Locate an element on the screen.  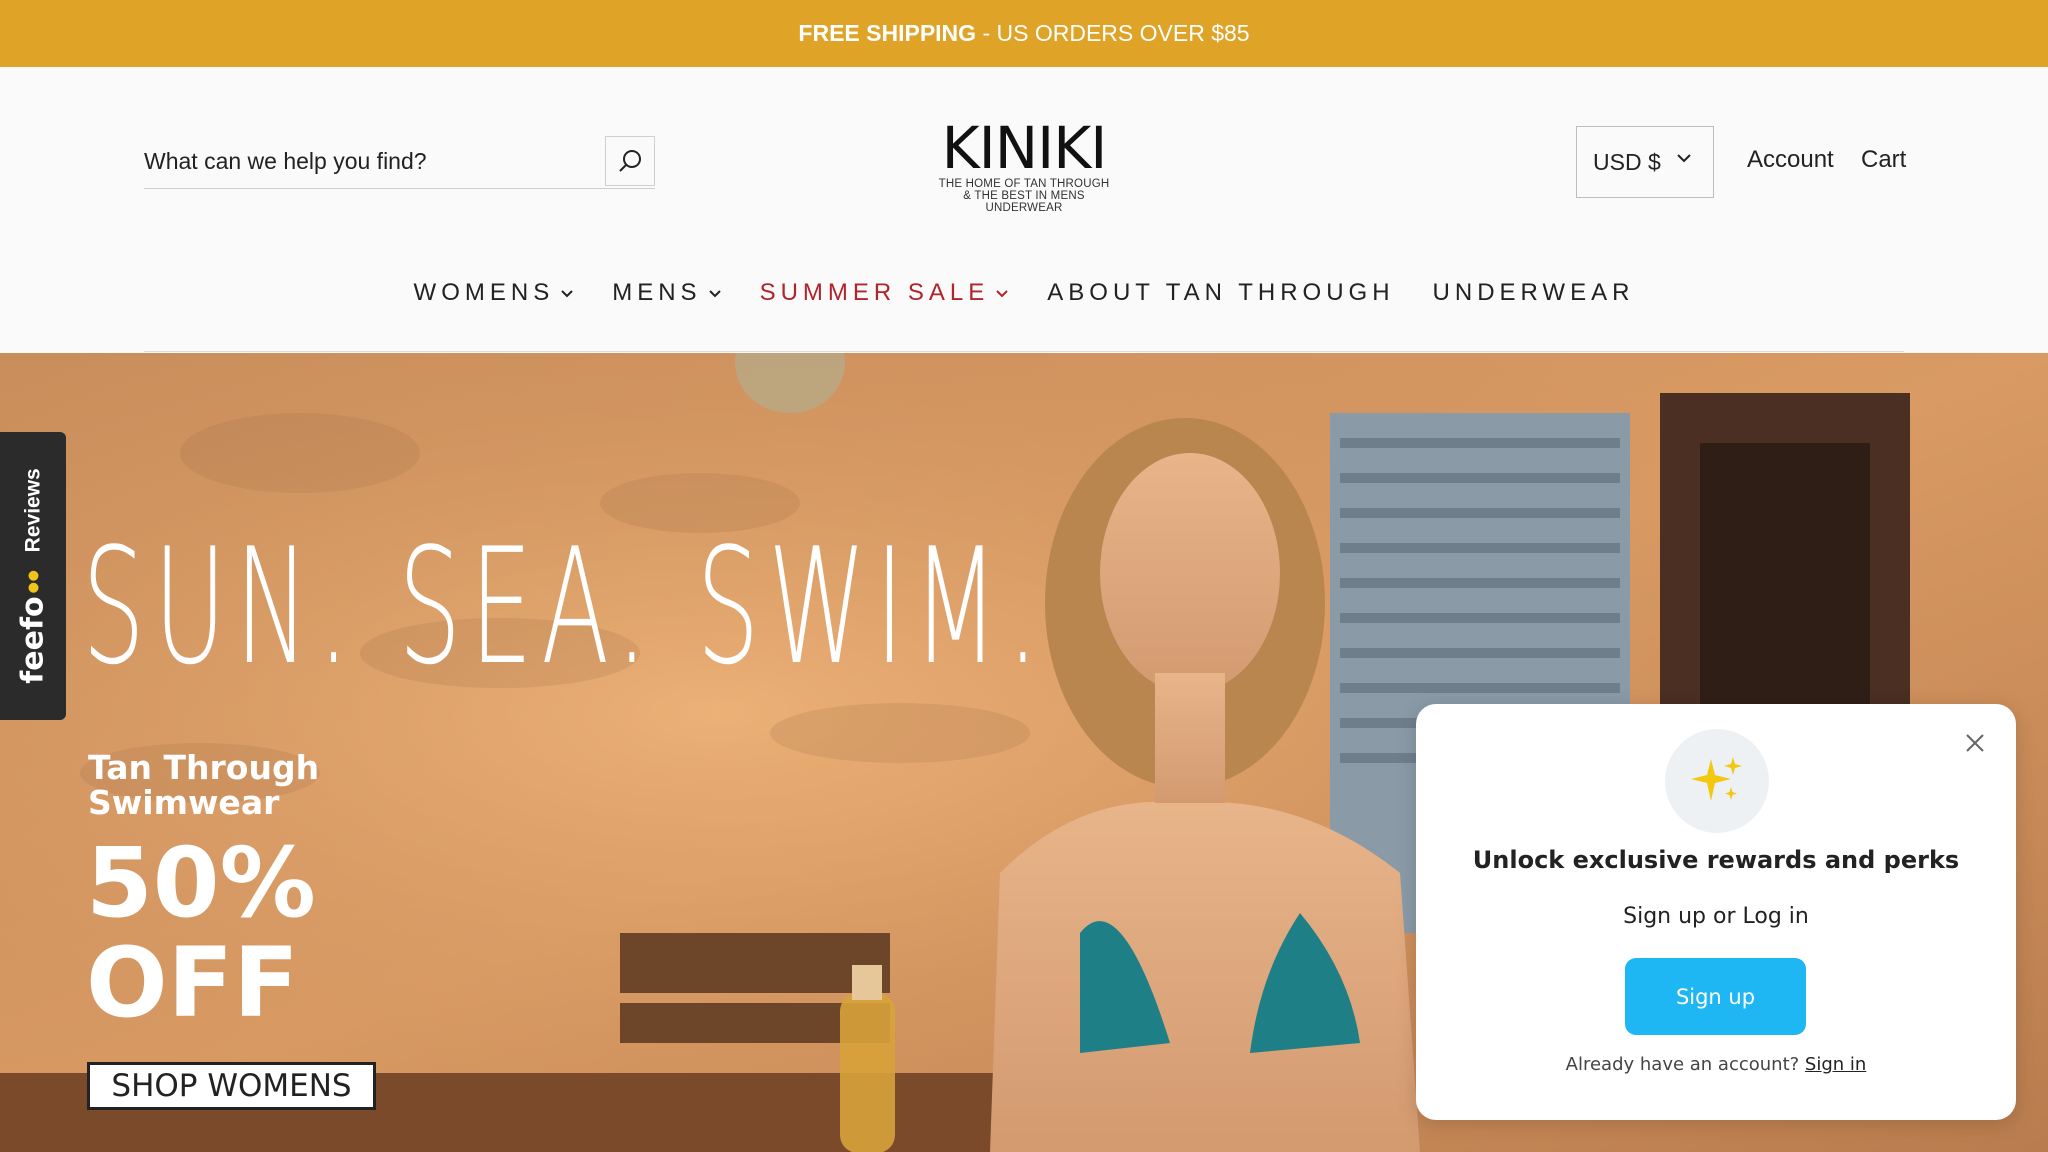
nav-item-label: MENS is located at coordinates (657, 292).